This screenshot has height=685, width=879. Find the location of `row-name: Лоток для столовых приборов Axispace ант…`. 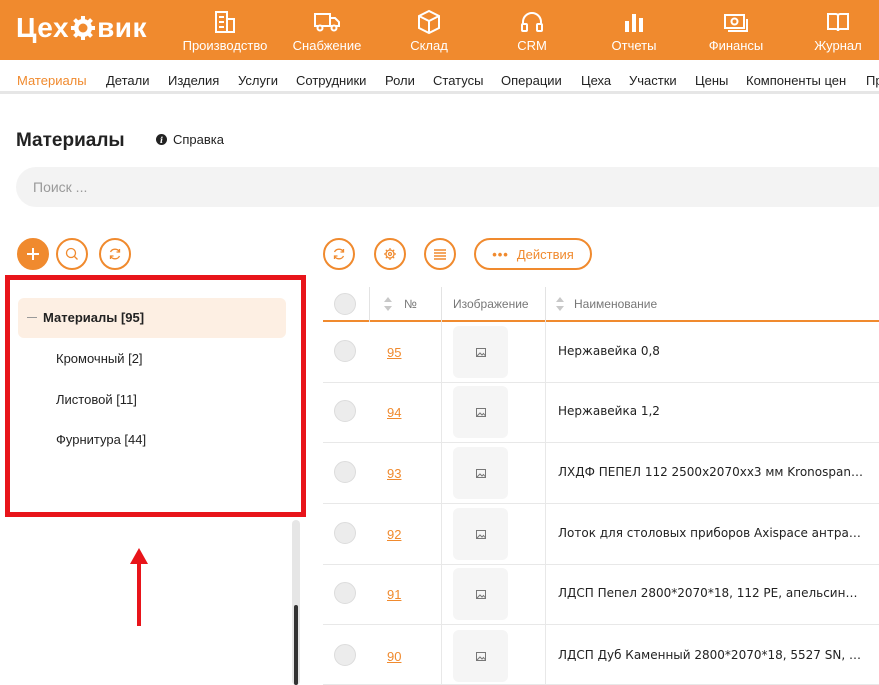

row-name: Лоток для столовых приборов Axispace ант… is located at coordinates (710, 533).